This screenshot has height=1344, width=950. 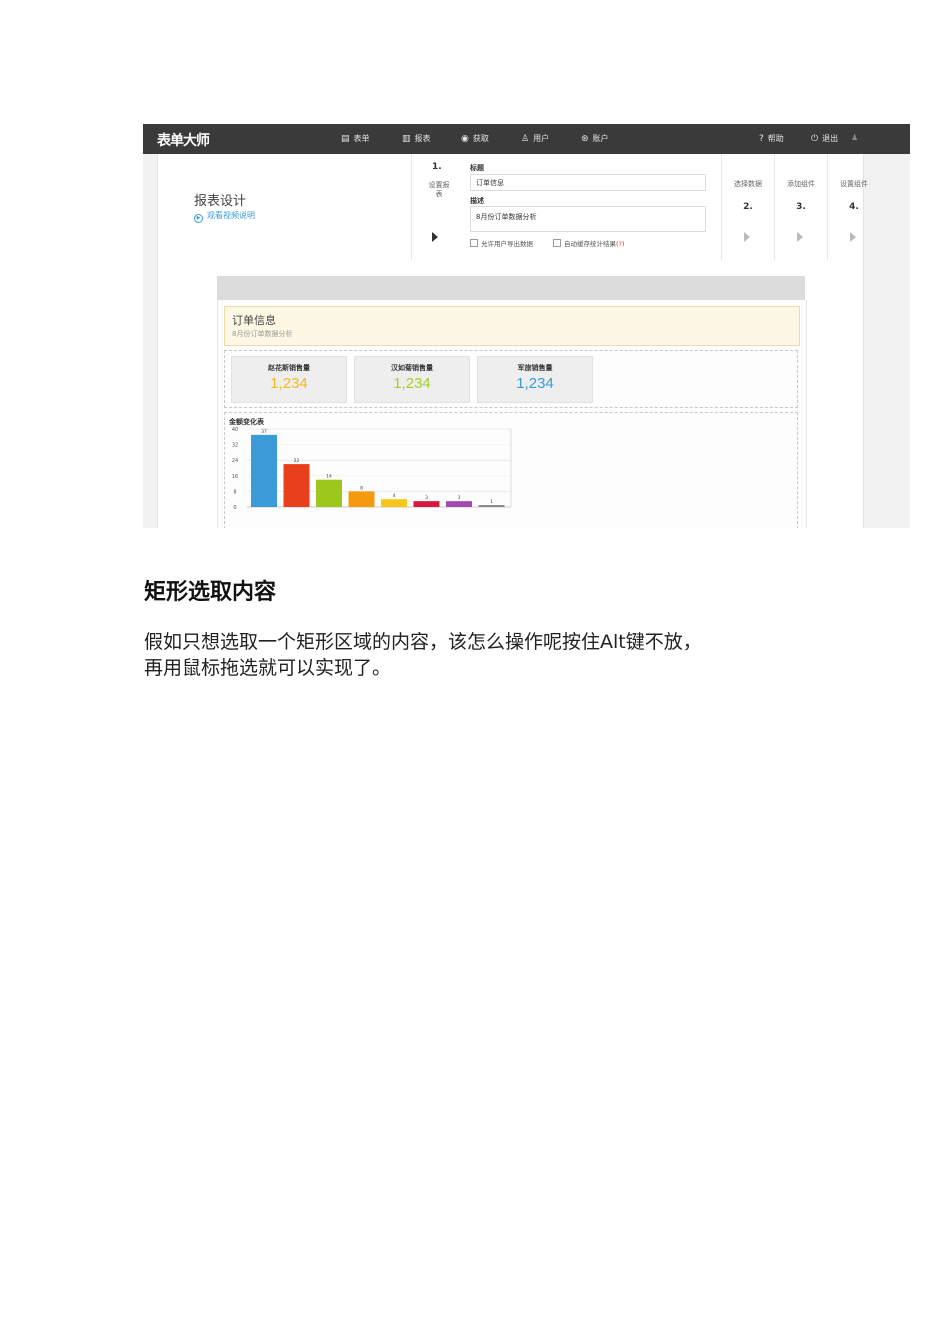 I want to click on stat-cards-area: 赵花斯销售量 1,234 汉如菊销售量 1,234 军旅销售量 1,234, so click(x=511, y=379).